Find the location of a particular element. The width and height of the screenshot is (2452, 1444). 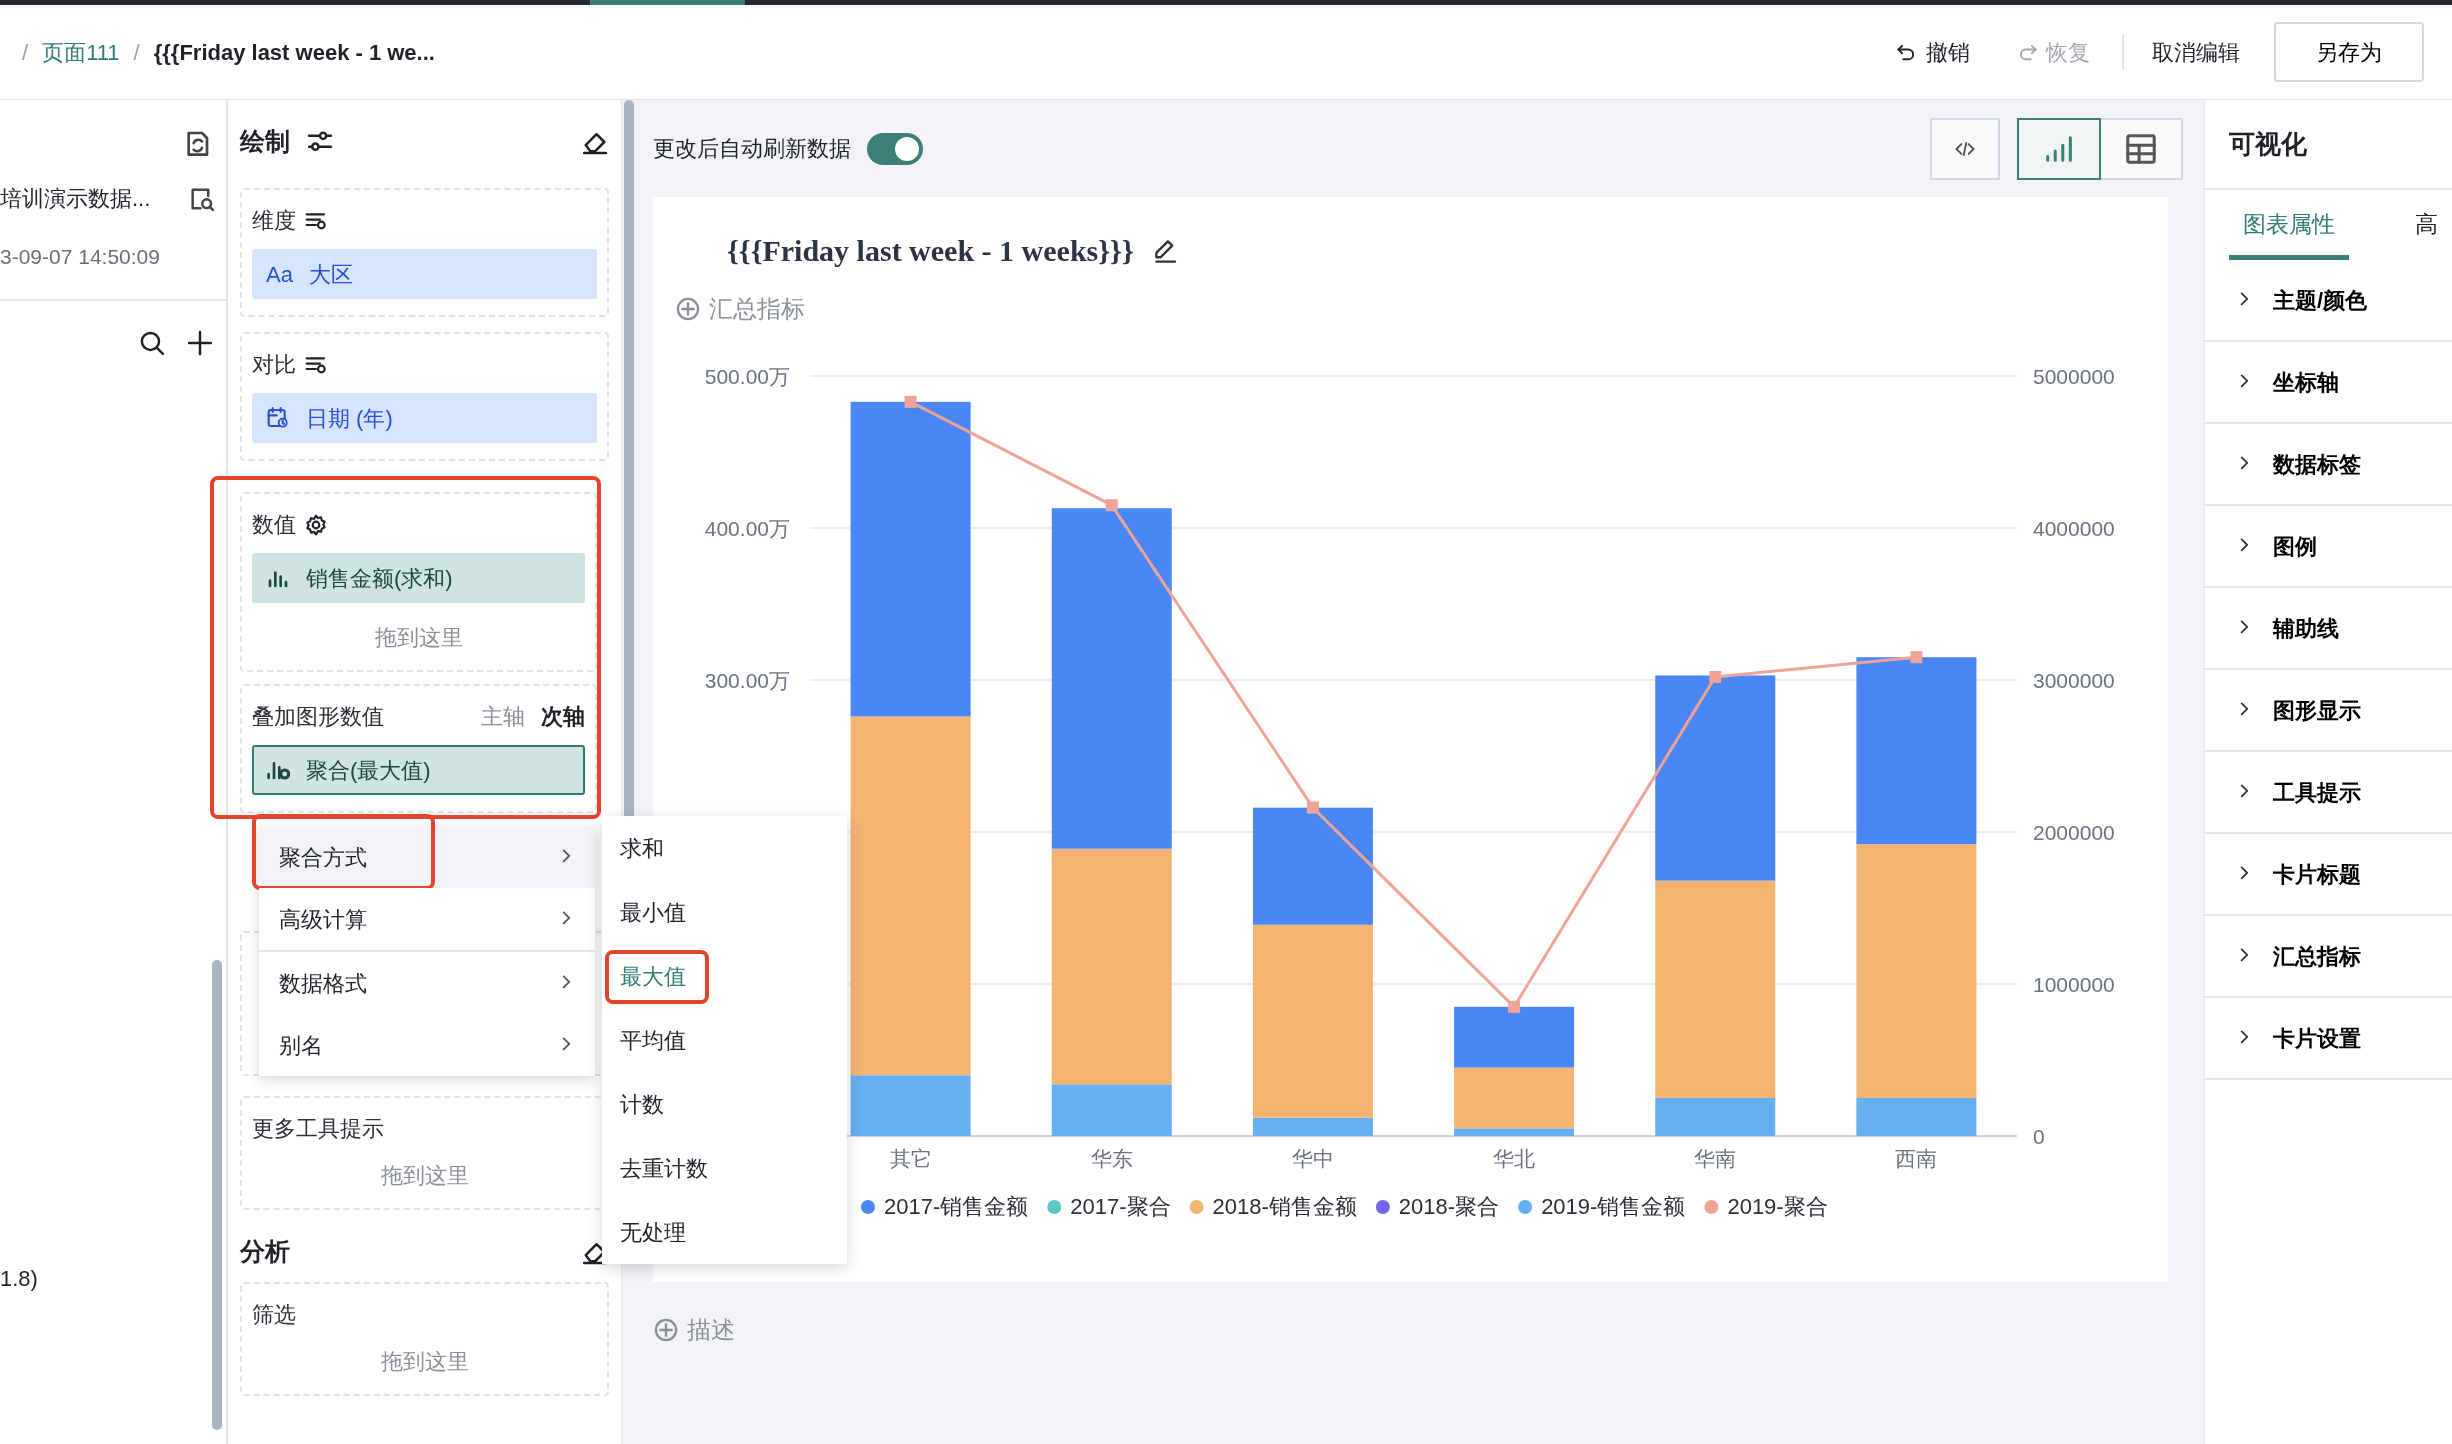

panel-title: 可视化 is located at coordinates (2268, 144).